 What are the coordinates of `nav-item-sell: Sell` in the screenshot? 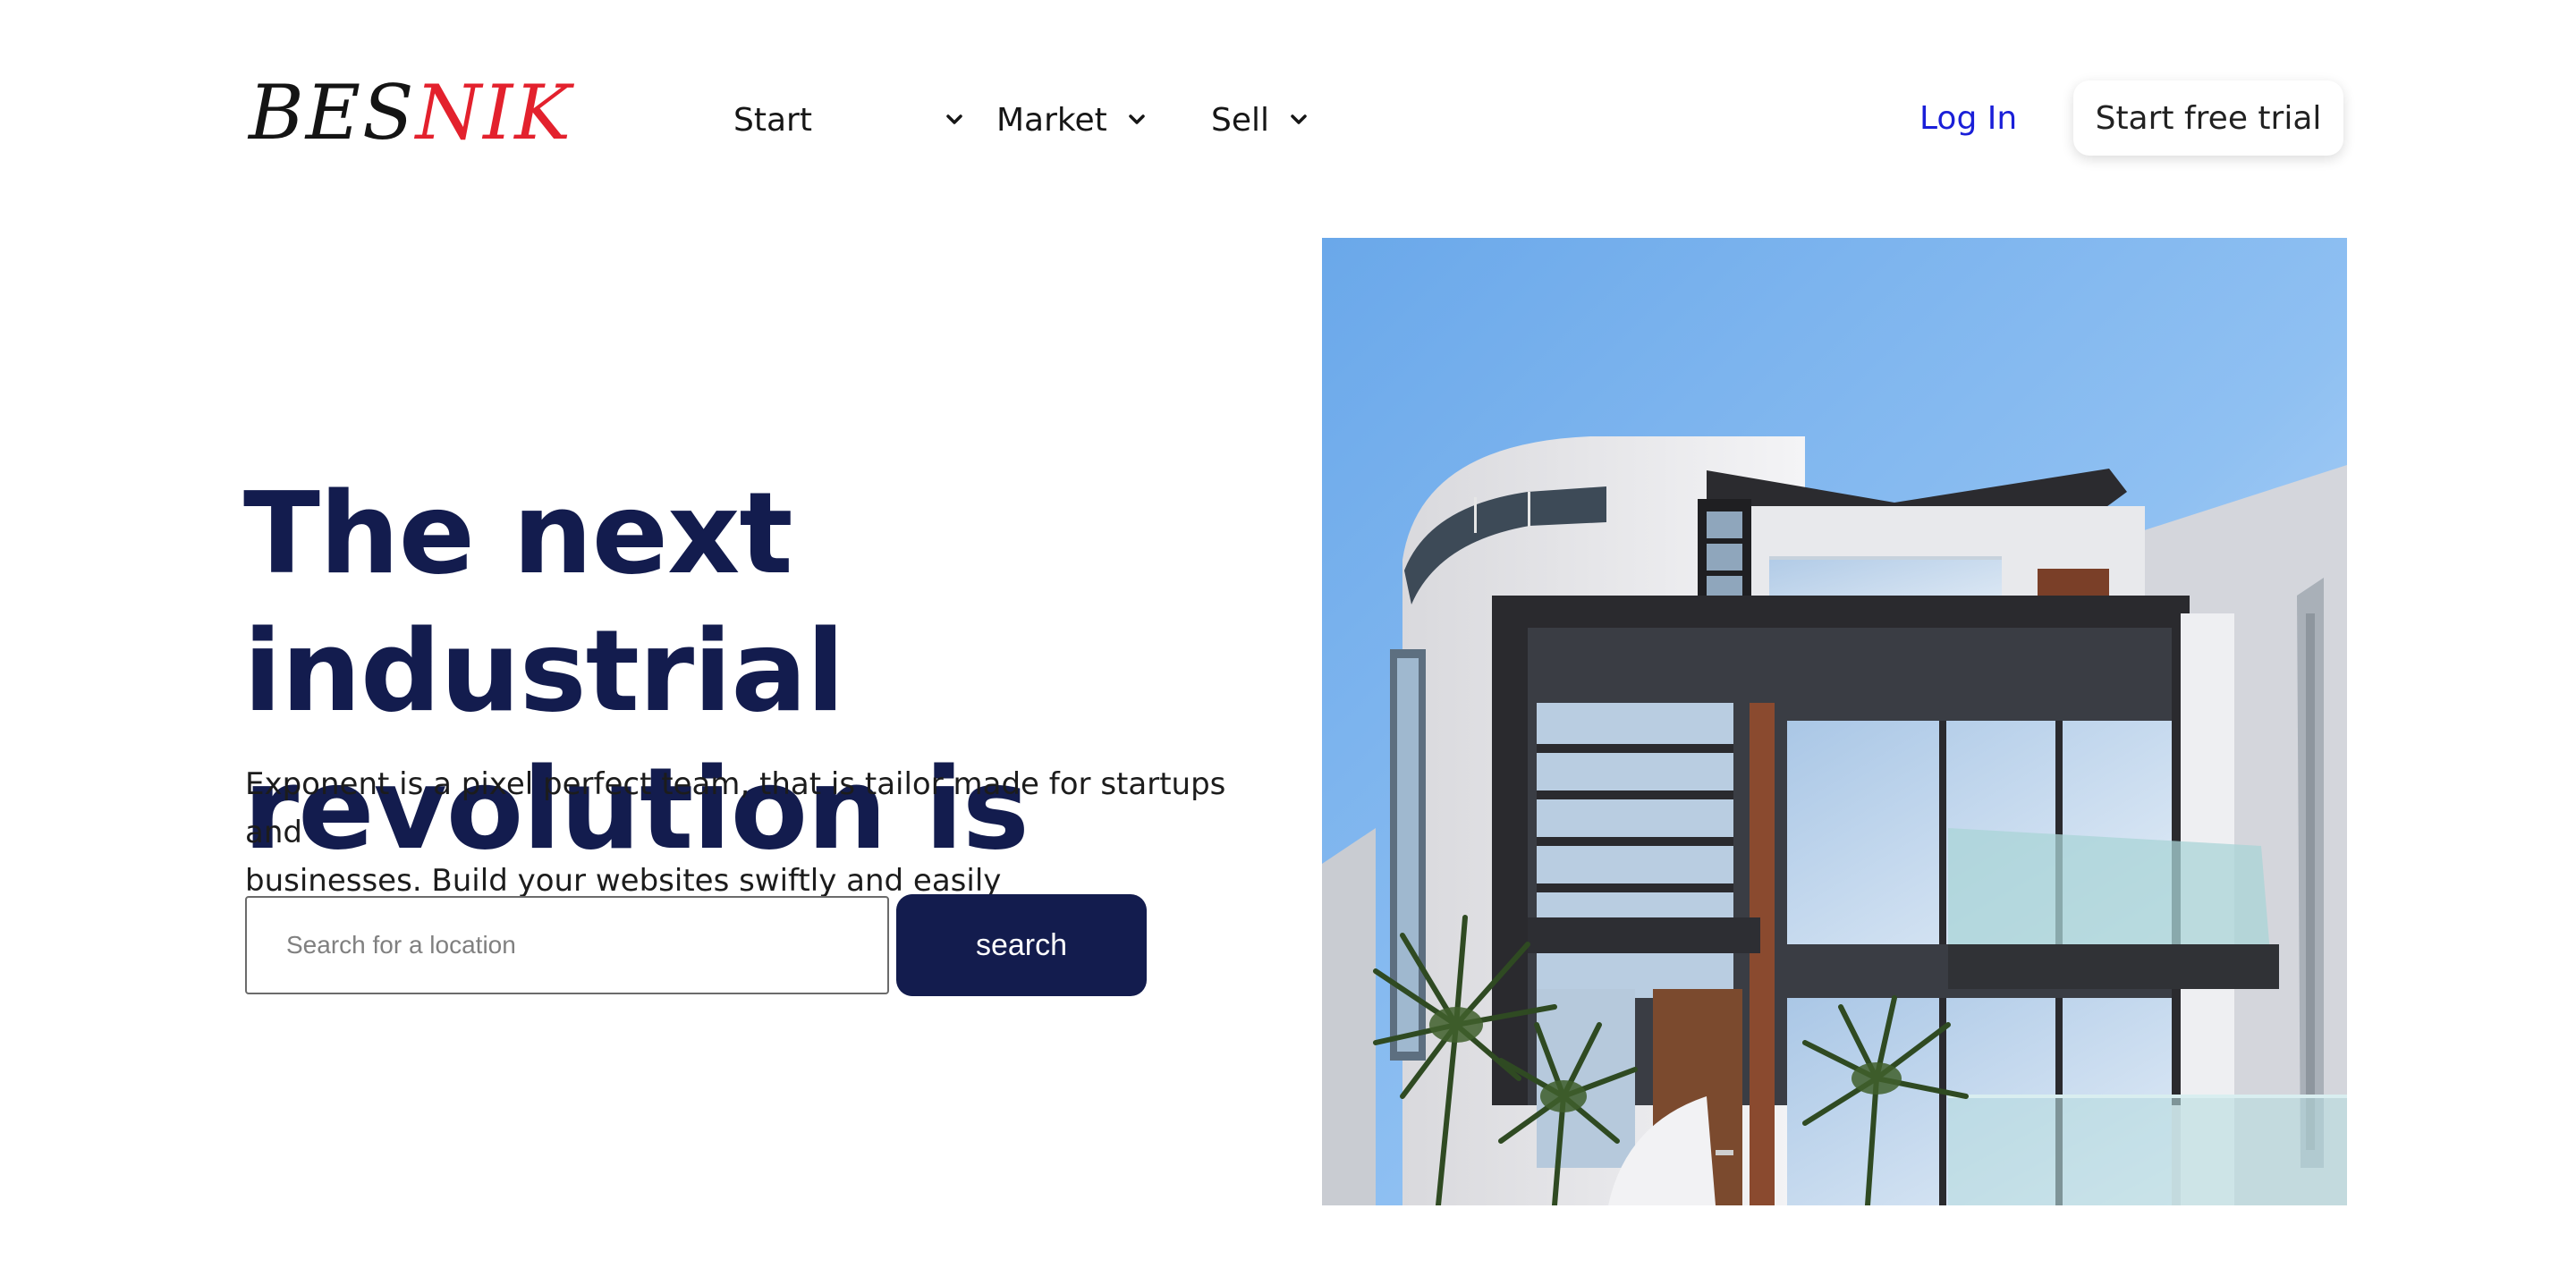 It's located at (1260, 120).